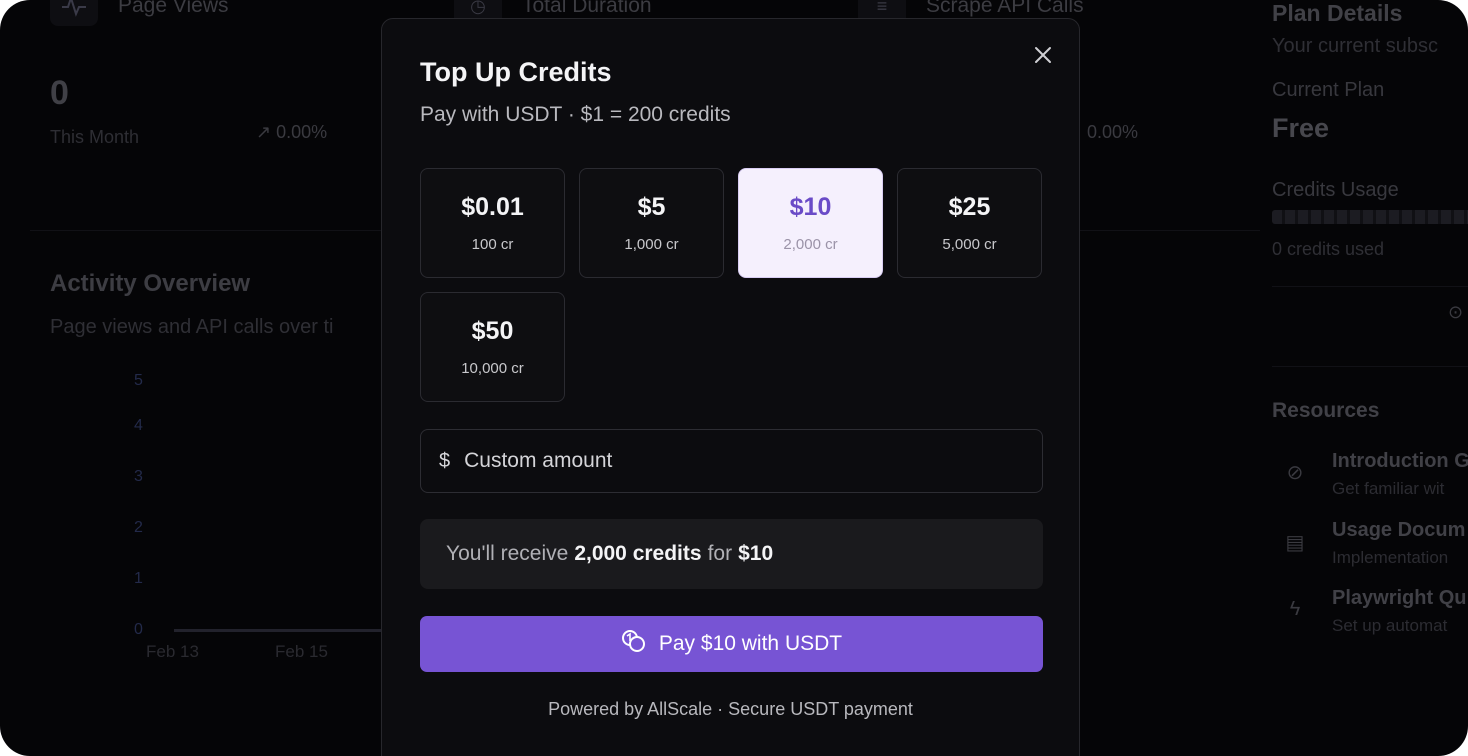 The width and height of the screenshot is (1468, 756). Describe the element at coordinates (1399, 530) in the screenshot. I see `resource-title: Usage Docum` at that location.